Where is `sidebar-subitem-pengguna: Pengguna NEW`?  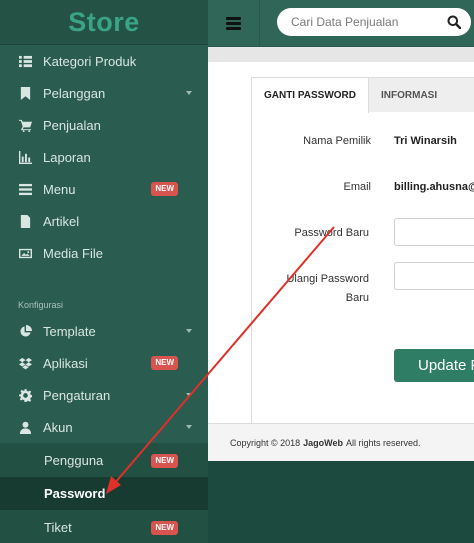
sidebar-subitem-pengguna: Pengguna NEW is located at coordinates (104, 460).